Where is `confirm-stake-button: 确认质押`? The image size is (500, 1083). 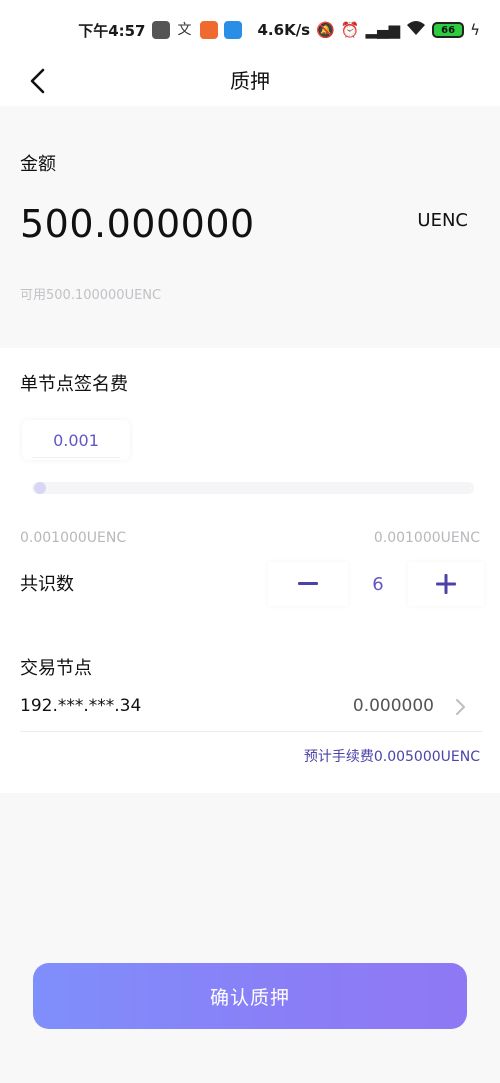
confirm-stake-button: 确认质押 is located at coordinates (250, 996).